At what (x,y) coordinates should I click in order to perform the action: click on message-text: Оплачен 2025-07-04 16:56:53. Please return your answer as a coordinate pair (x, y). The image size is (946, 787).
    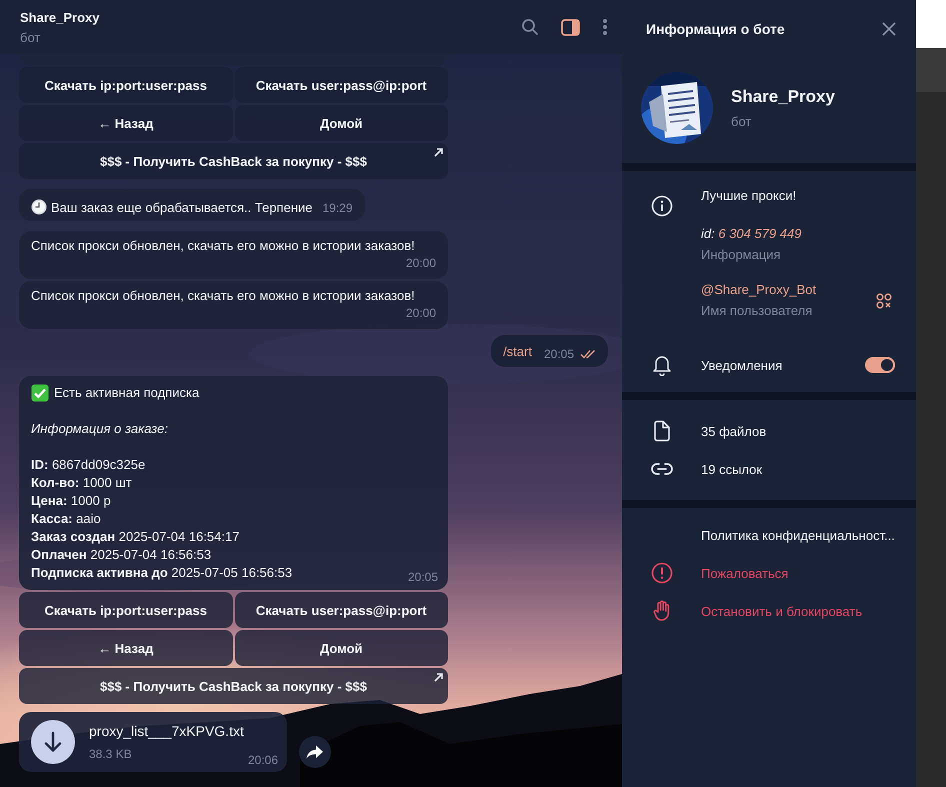
    Looking at the image, I should click on (121, 555).